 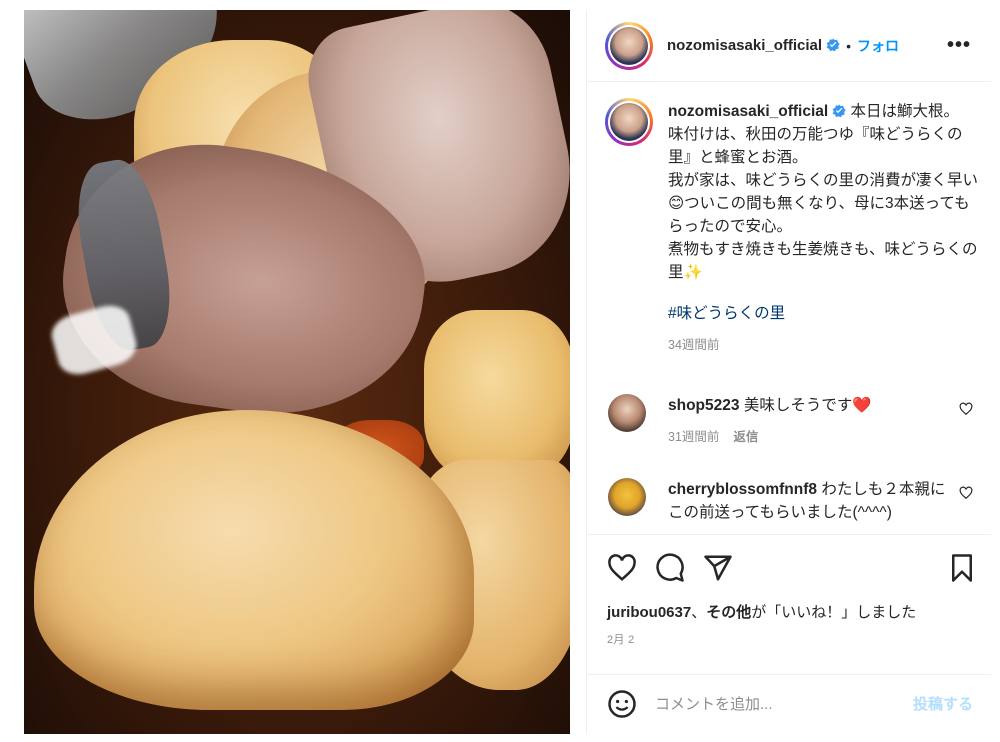 What do you see at coordinates (943, 703) in the screenshot?
I see `post-comment-button: 投稿する` at bounding box center [943, 703].